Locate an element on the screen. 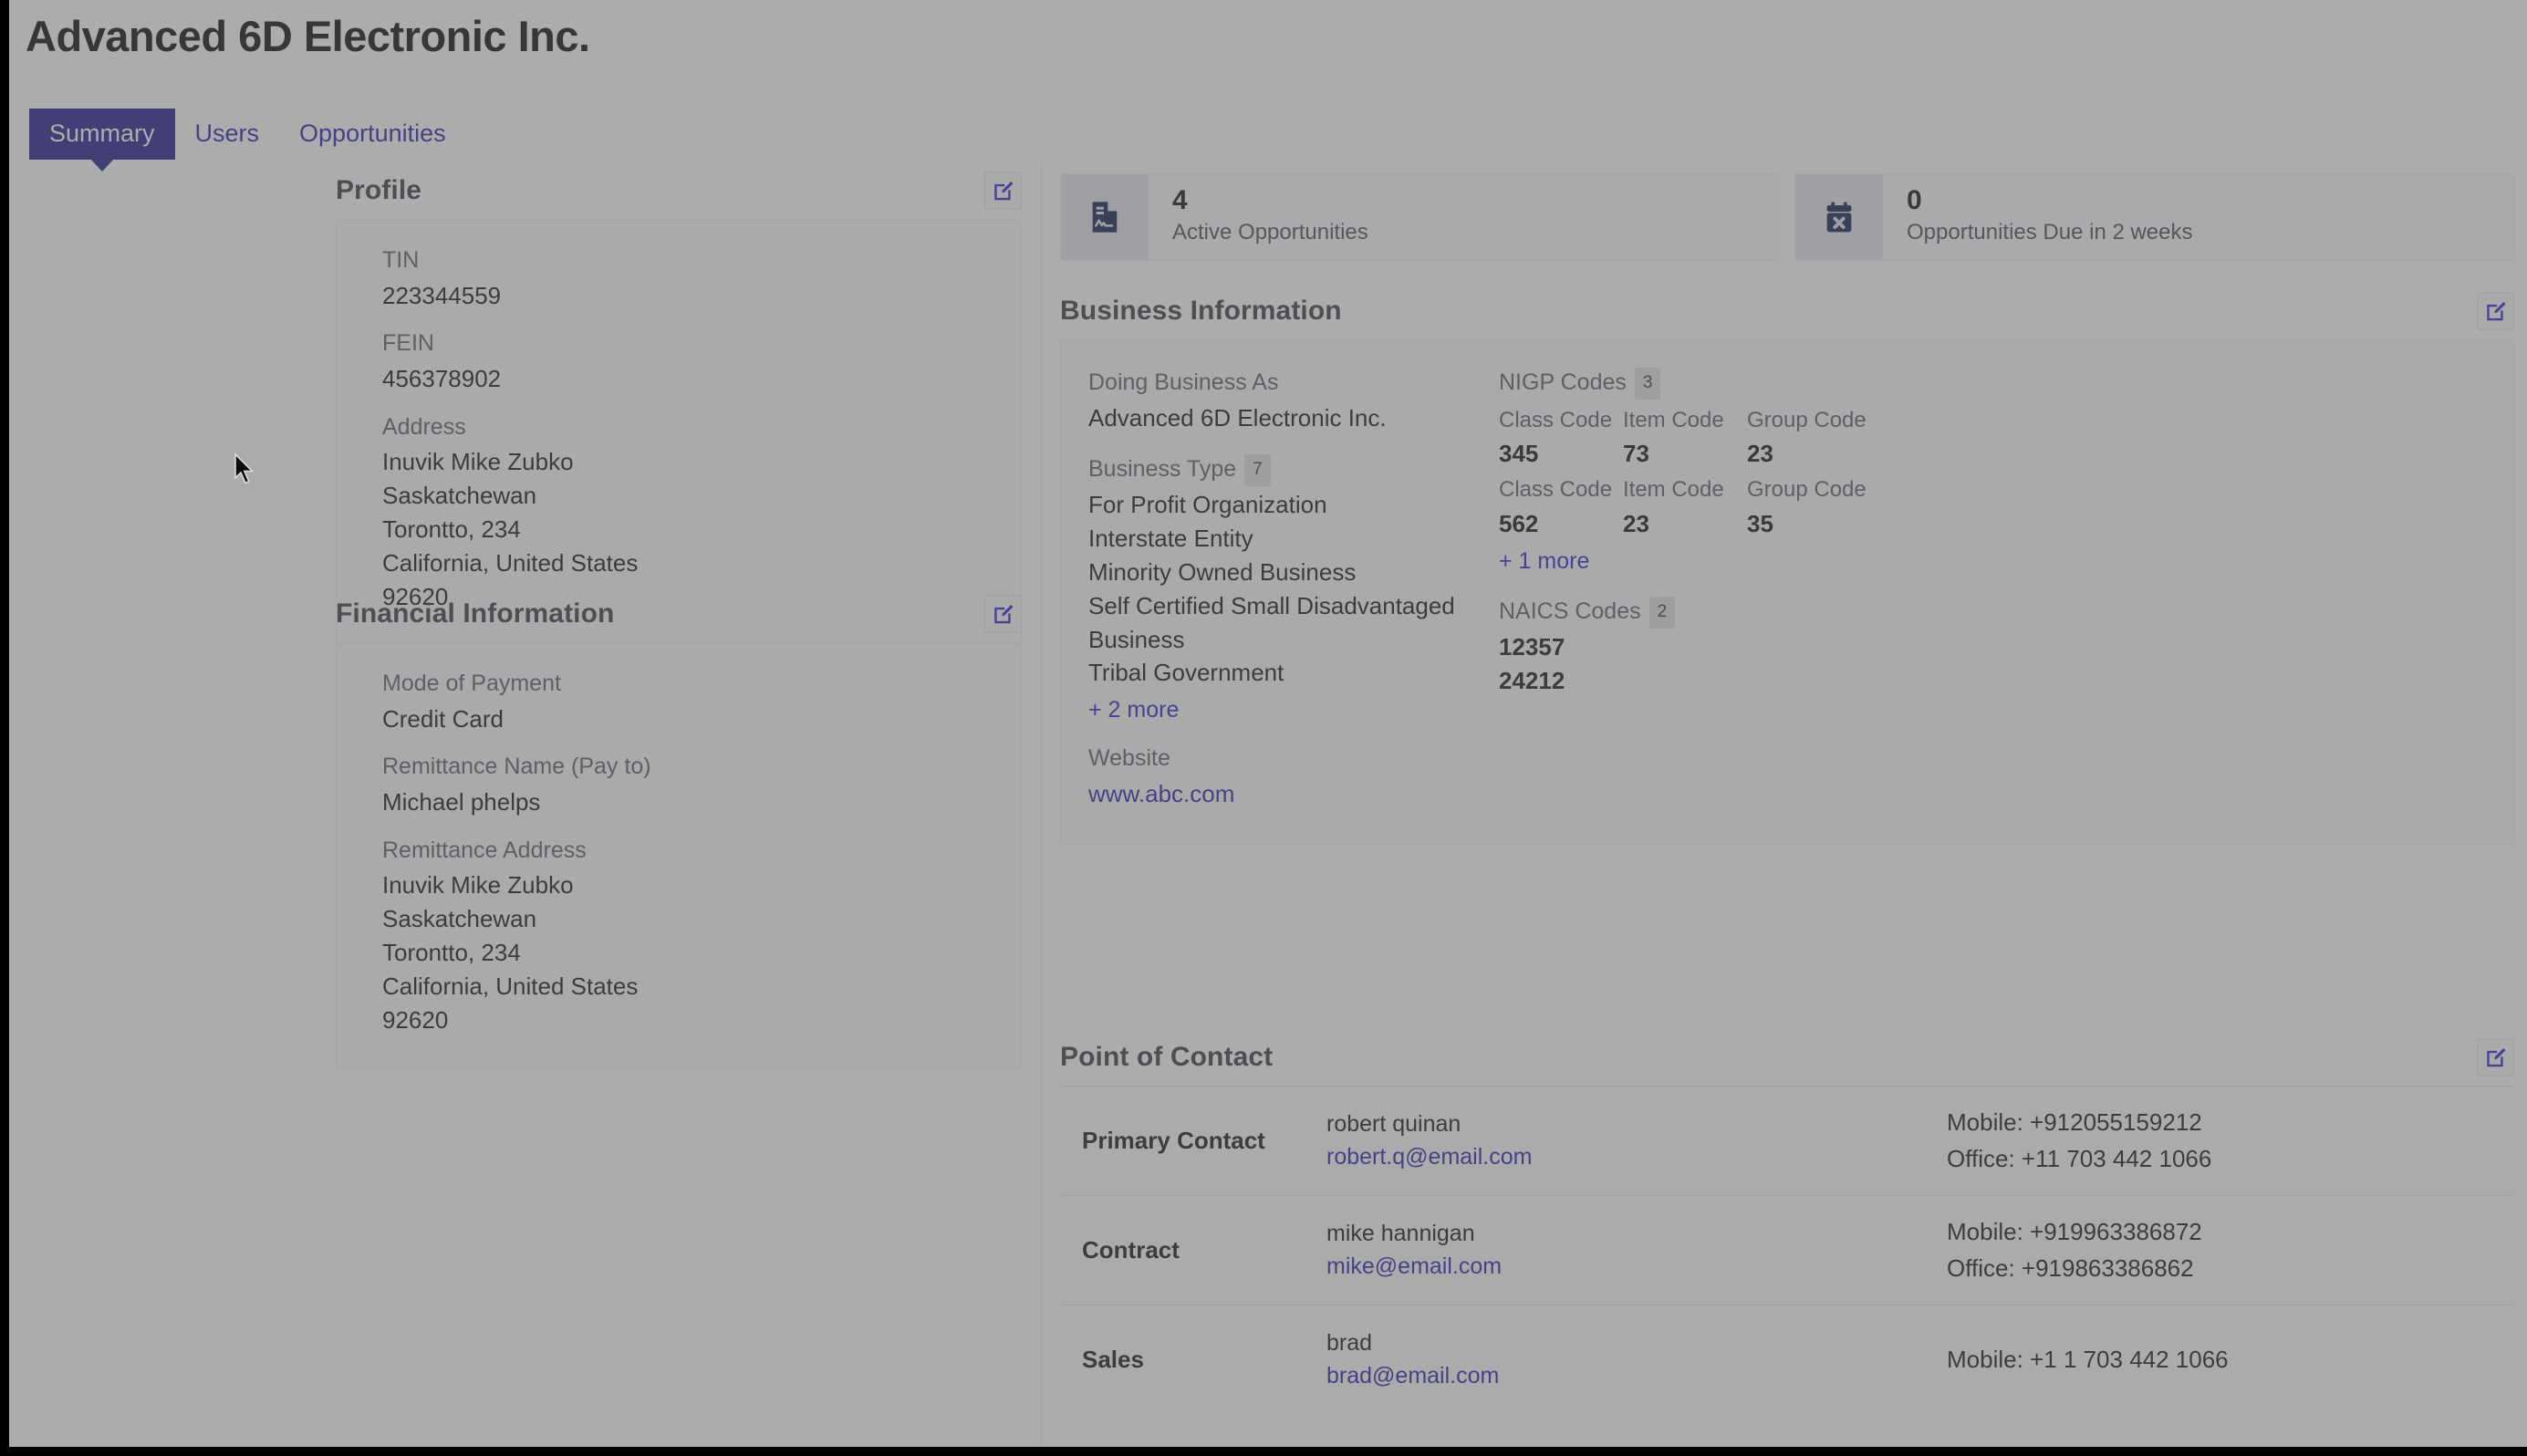  nigp-class-code-label: Class Code is located at coordinates (1556, 490).